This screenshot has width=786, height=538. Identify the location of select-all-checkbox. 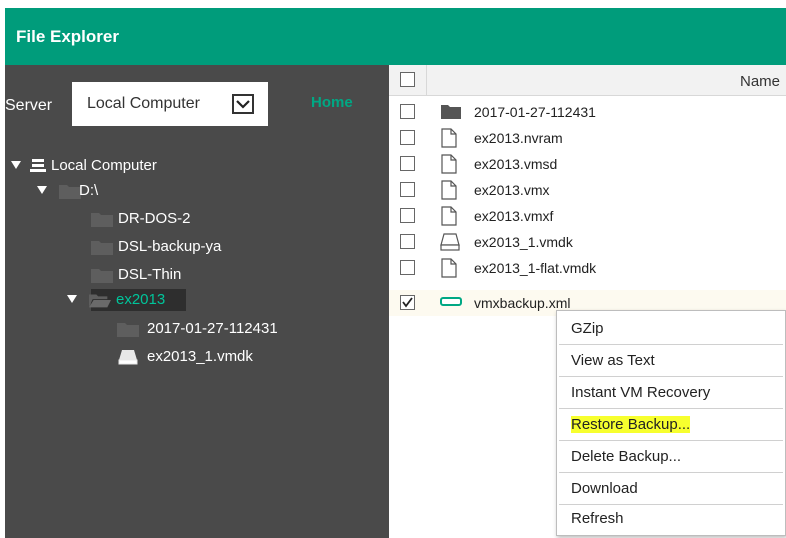
(407, 79).